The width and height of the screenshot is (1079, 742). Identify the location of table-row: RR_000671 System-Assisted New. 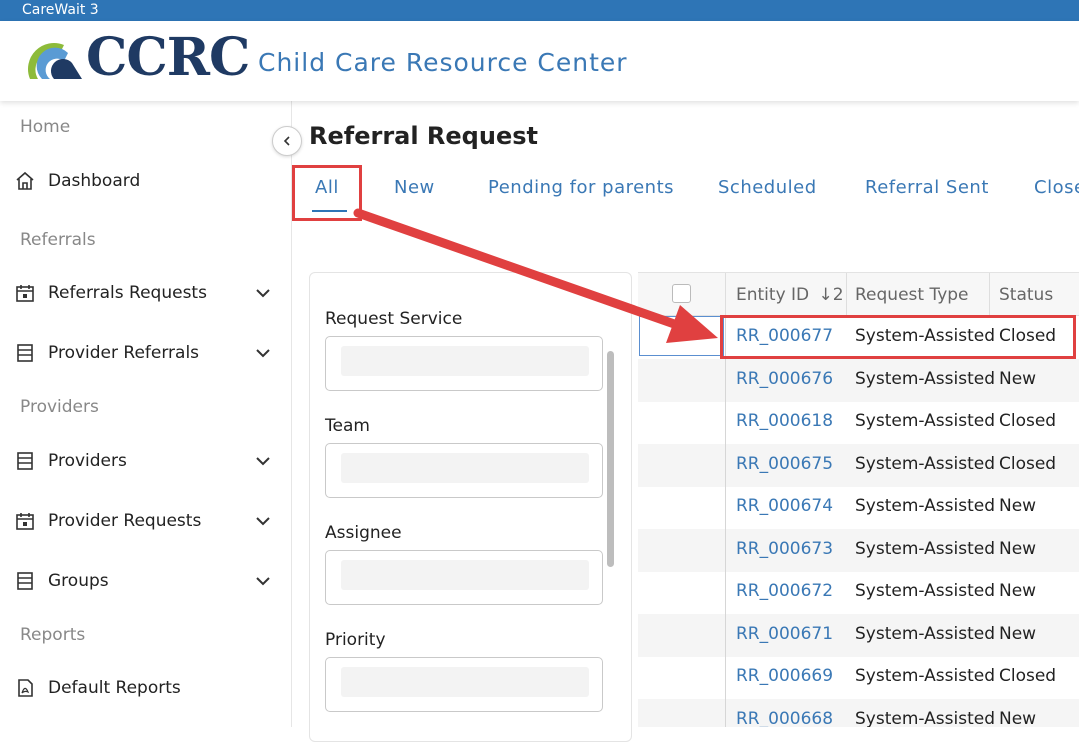
(858, 635).